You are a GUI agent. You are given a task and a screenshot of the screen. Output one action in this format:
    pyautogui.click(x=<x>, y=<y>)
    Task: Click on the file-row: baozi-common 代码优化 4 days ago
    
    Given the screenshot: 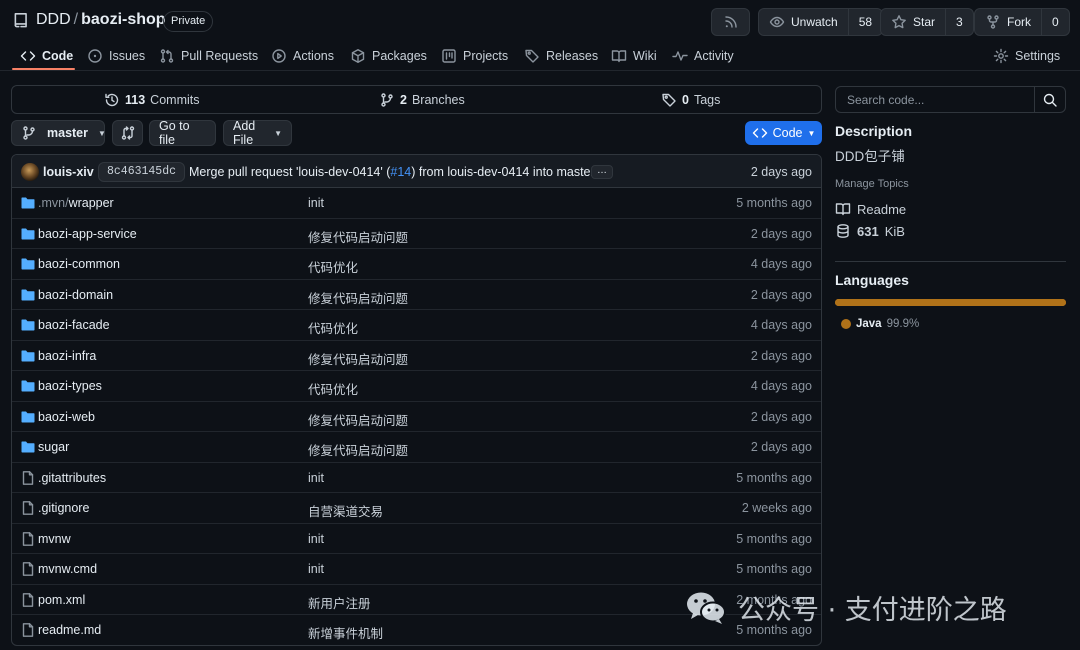 What is the action you would take?
    pyautogui.click(x=416, y=264)
    